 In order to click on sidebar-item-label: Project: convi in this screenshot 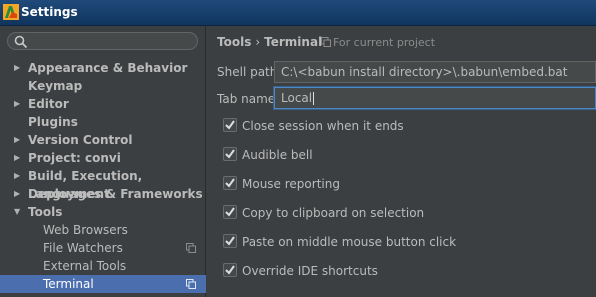, I will do `click(74, 158)`.